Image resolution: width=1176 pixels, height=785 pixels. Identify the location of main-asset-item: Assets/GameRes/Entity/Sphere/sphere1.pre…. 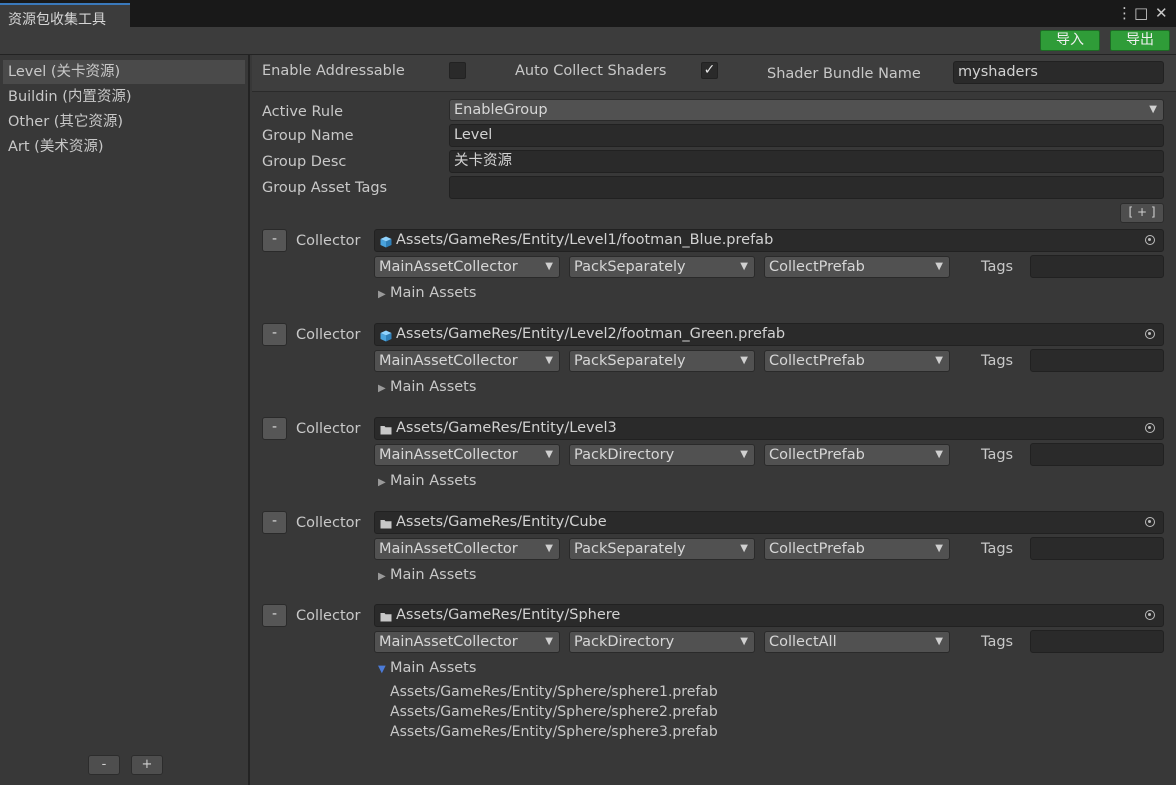
(554, 692).